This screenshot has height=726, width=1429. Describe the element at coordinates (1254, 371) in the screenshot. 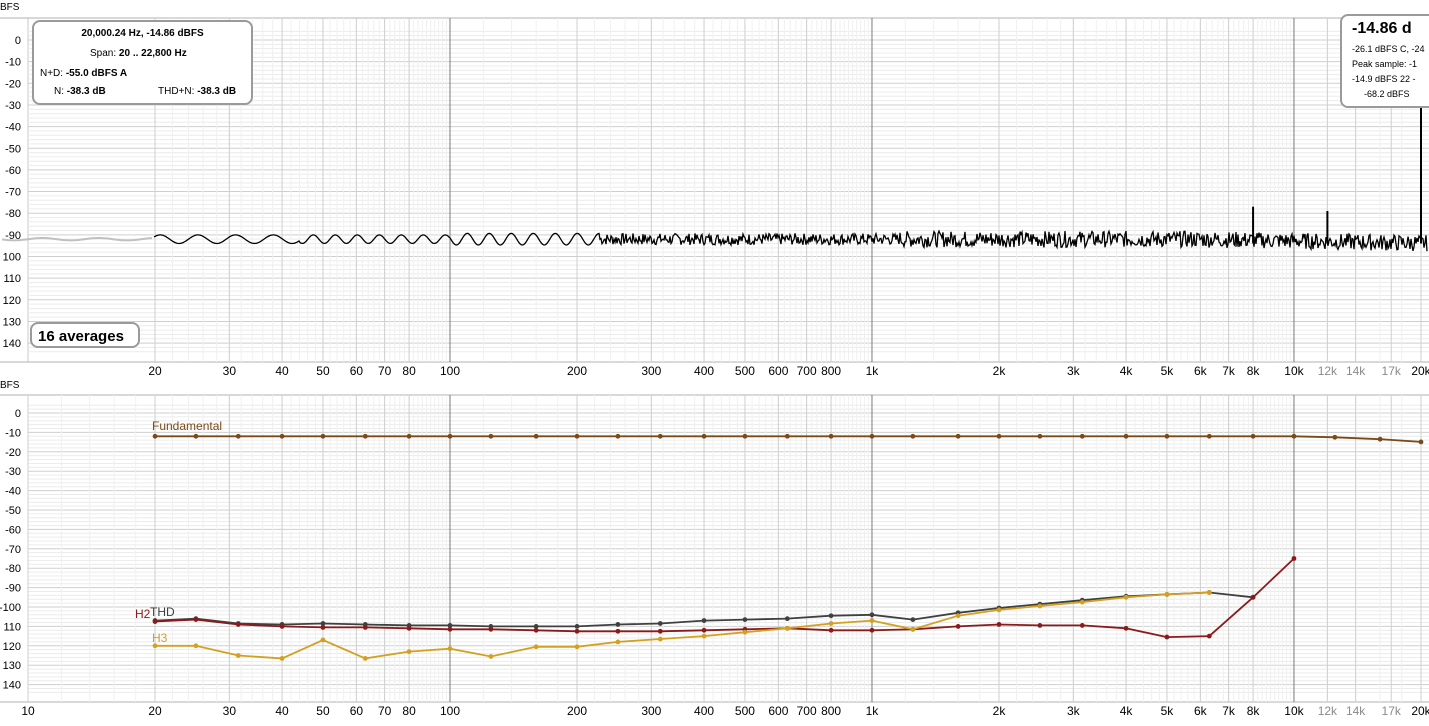

I see `x-tick-label: 8k` at that location.